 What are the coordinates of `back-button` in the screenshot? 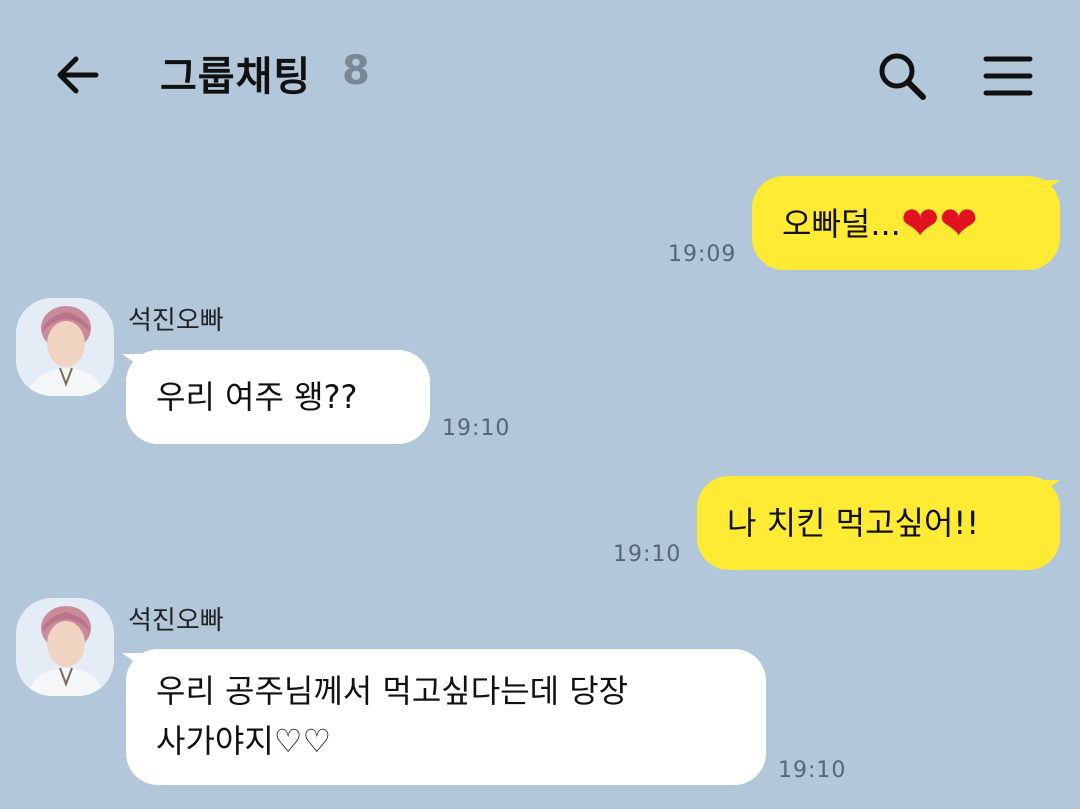 It's located at (77, 75).